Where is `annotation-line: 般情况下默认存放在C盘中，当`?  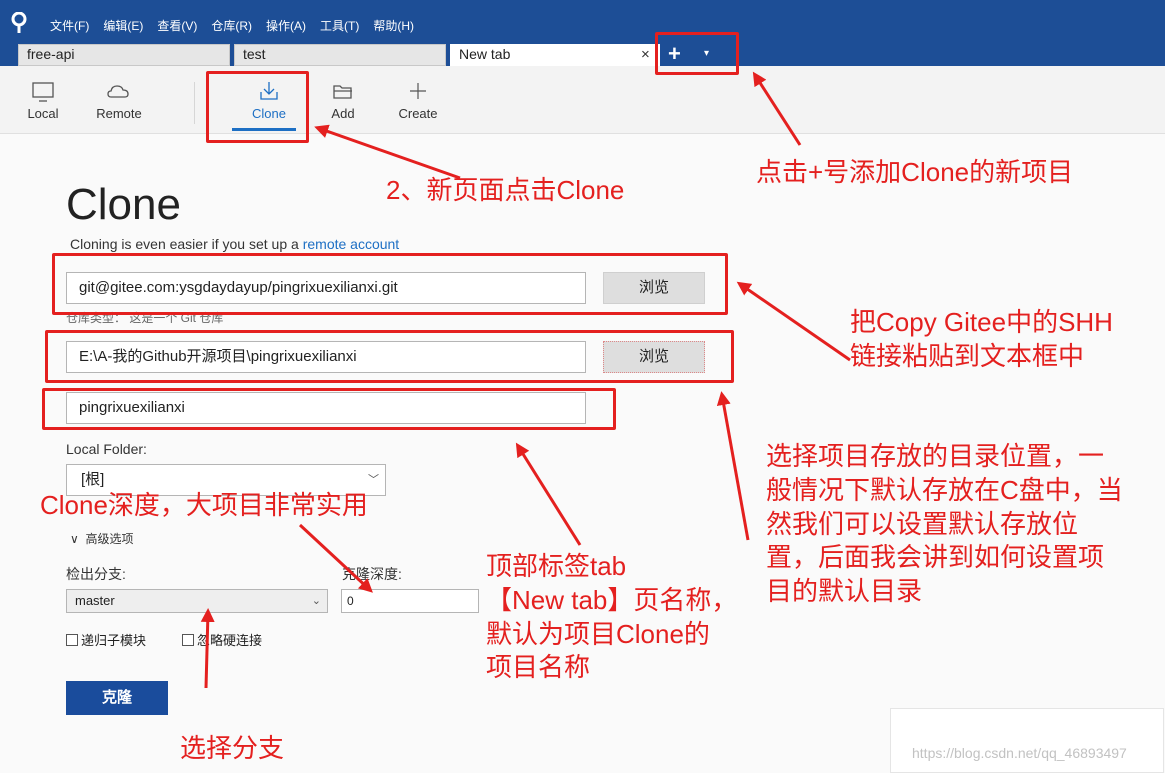
annotation-line: 般情况下默认存放在C盘中，当 is located at coordinates (944, 489).